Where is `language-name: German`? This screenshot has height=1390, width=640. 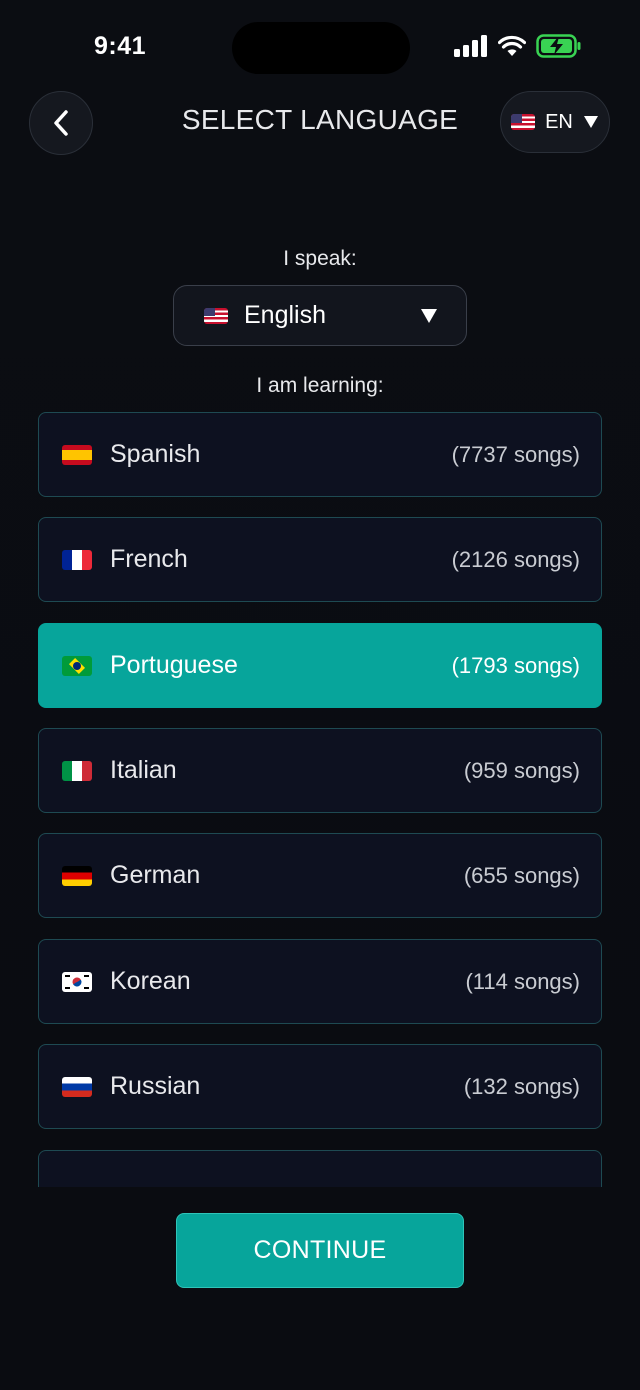
language-name: German is located at coordinates (155, 875).